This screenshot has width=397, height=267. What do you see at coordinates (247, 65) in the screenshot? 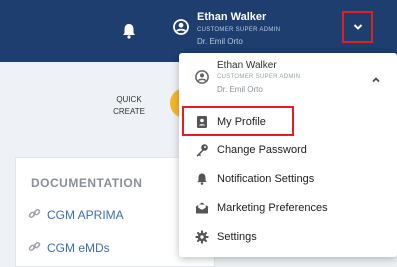
I see `dropdown-user-name: Ethan Walker` at bounding box center [247, 65].